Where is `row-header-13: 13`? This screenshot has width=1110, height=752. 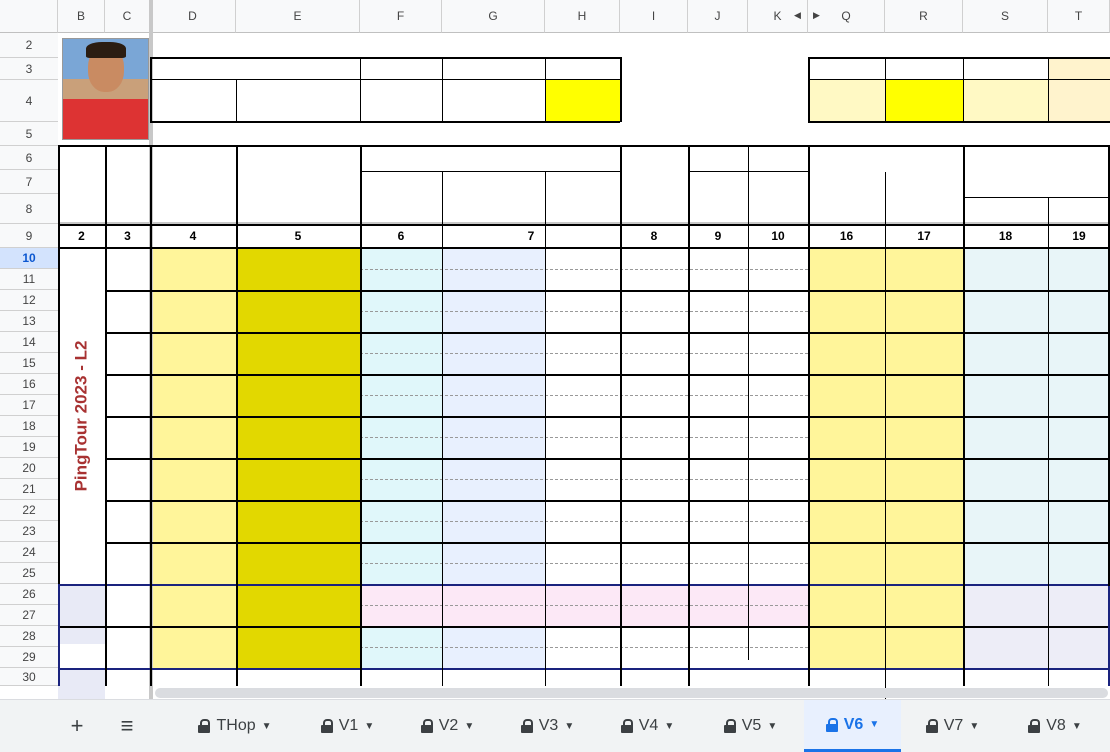 row-header-13: 13 is located at coordinates (29, 321).